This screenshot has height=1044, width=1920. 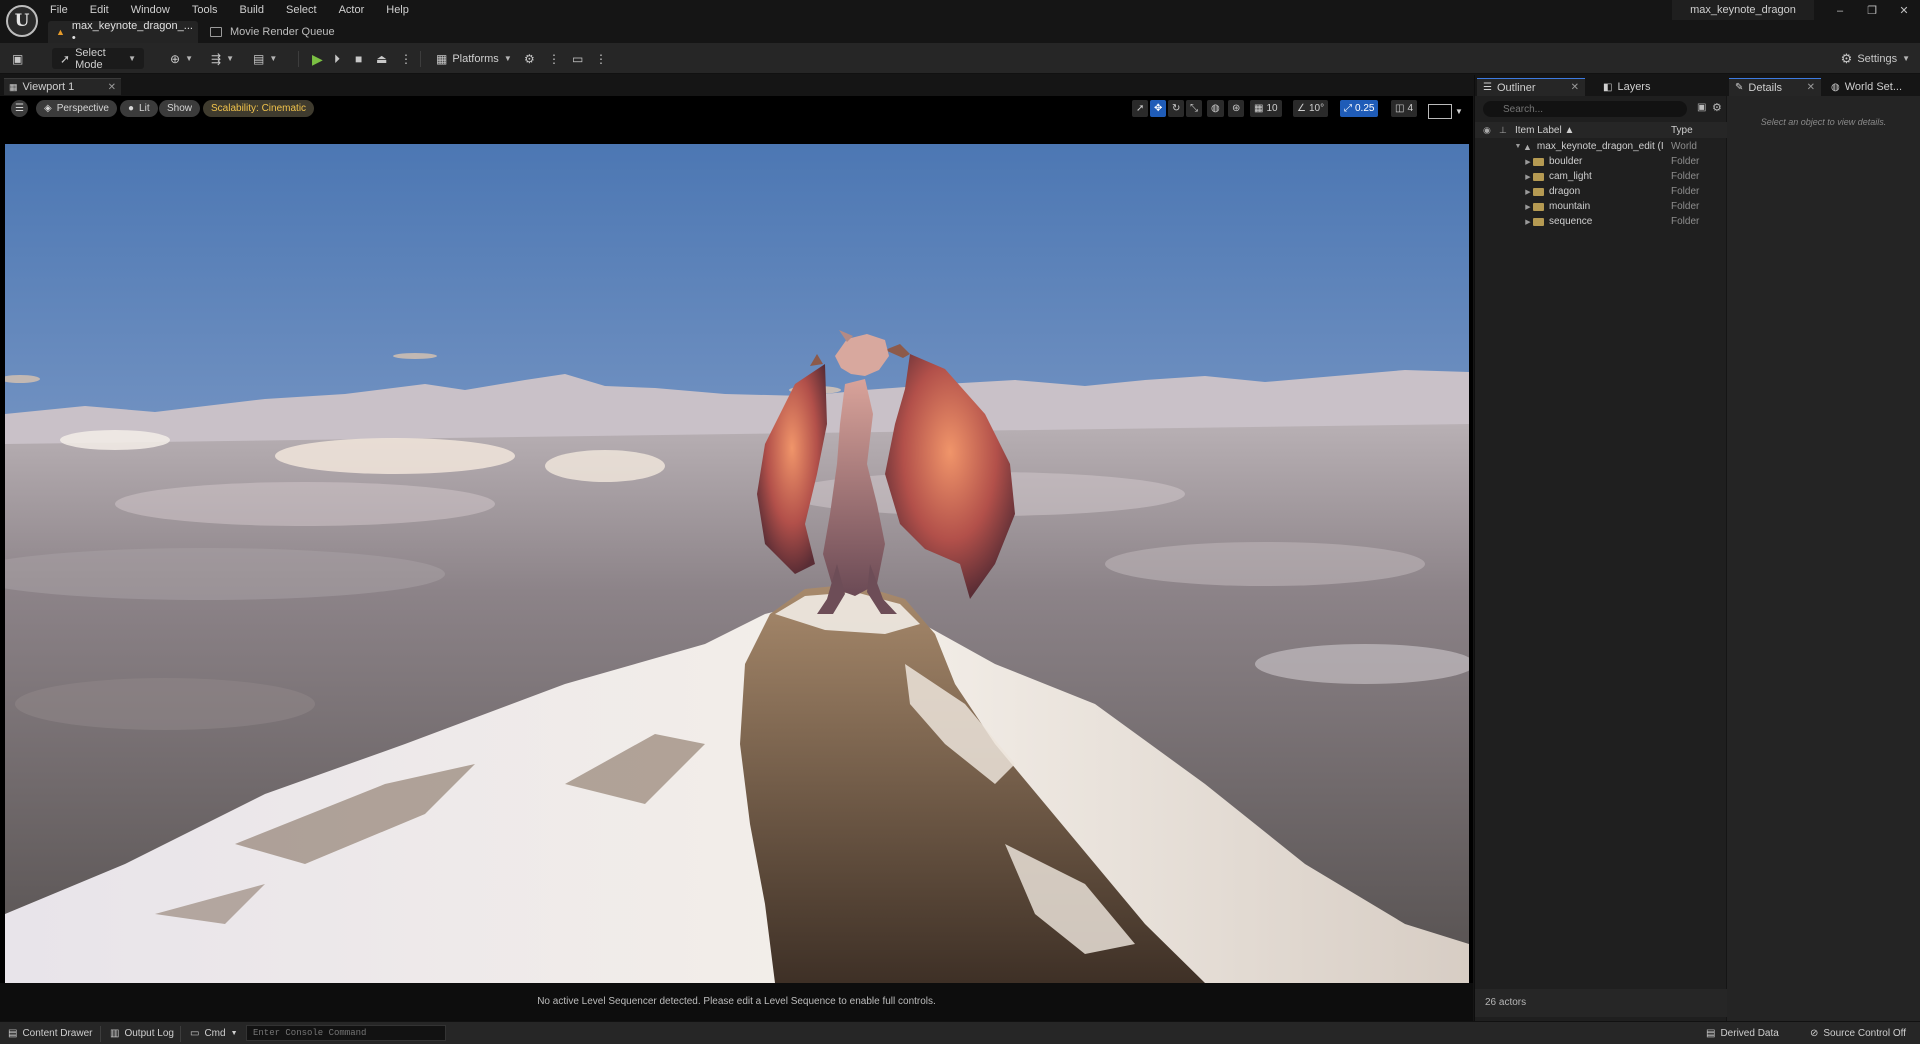 I want to click on derived-data-button: ▤ Derived Data, so click(x=1742, y=1033).